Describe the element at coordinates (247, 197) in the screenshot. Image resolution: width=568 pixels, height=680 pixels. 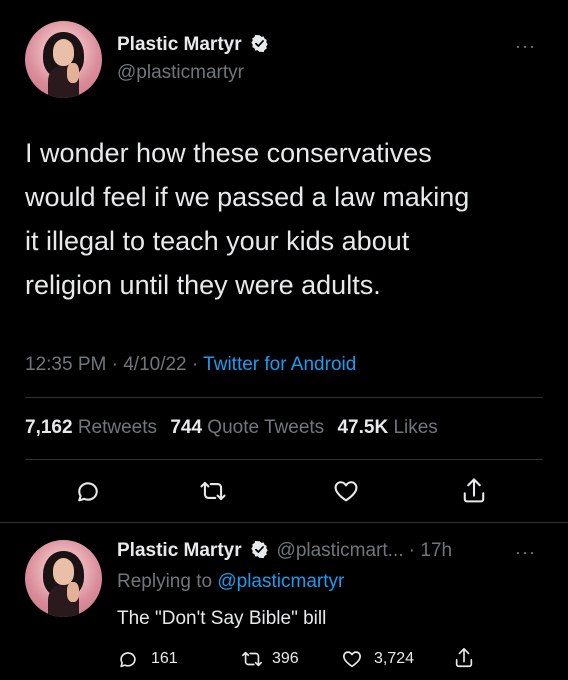
I see `tweet-text-line: would feel if we passed a law making` at that location.